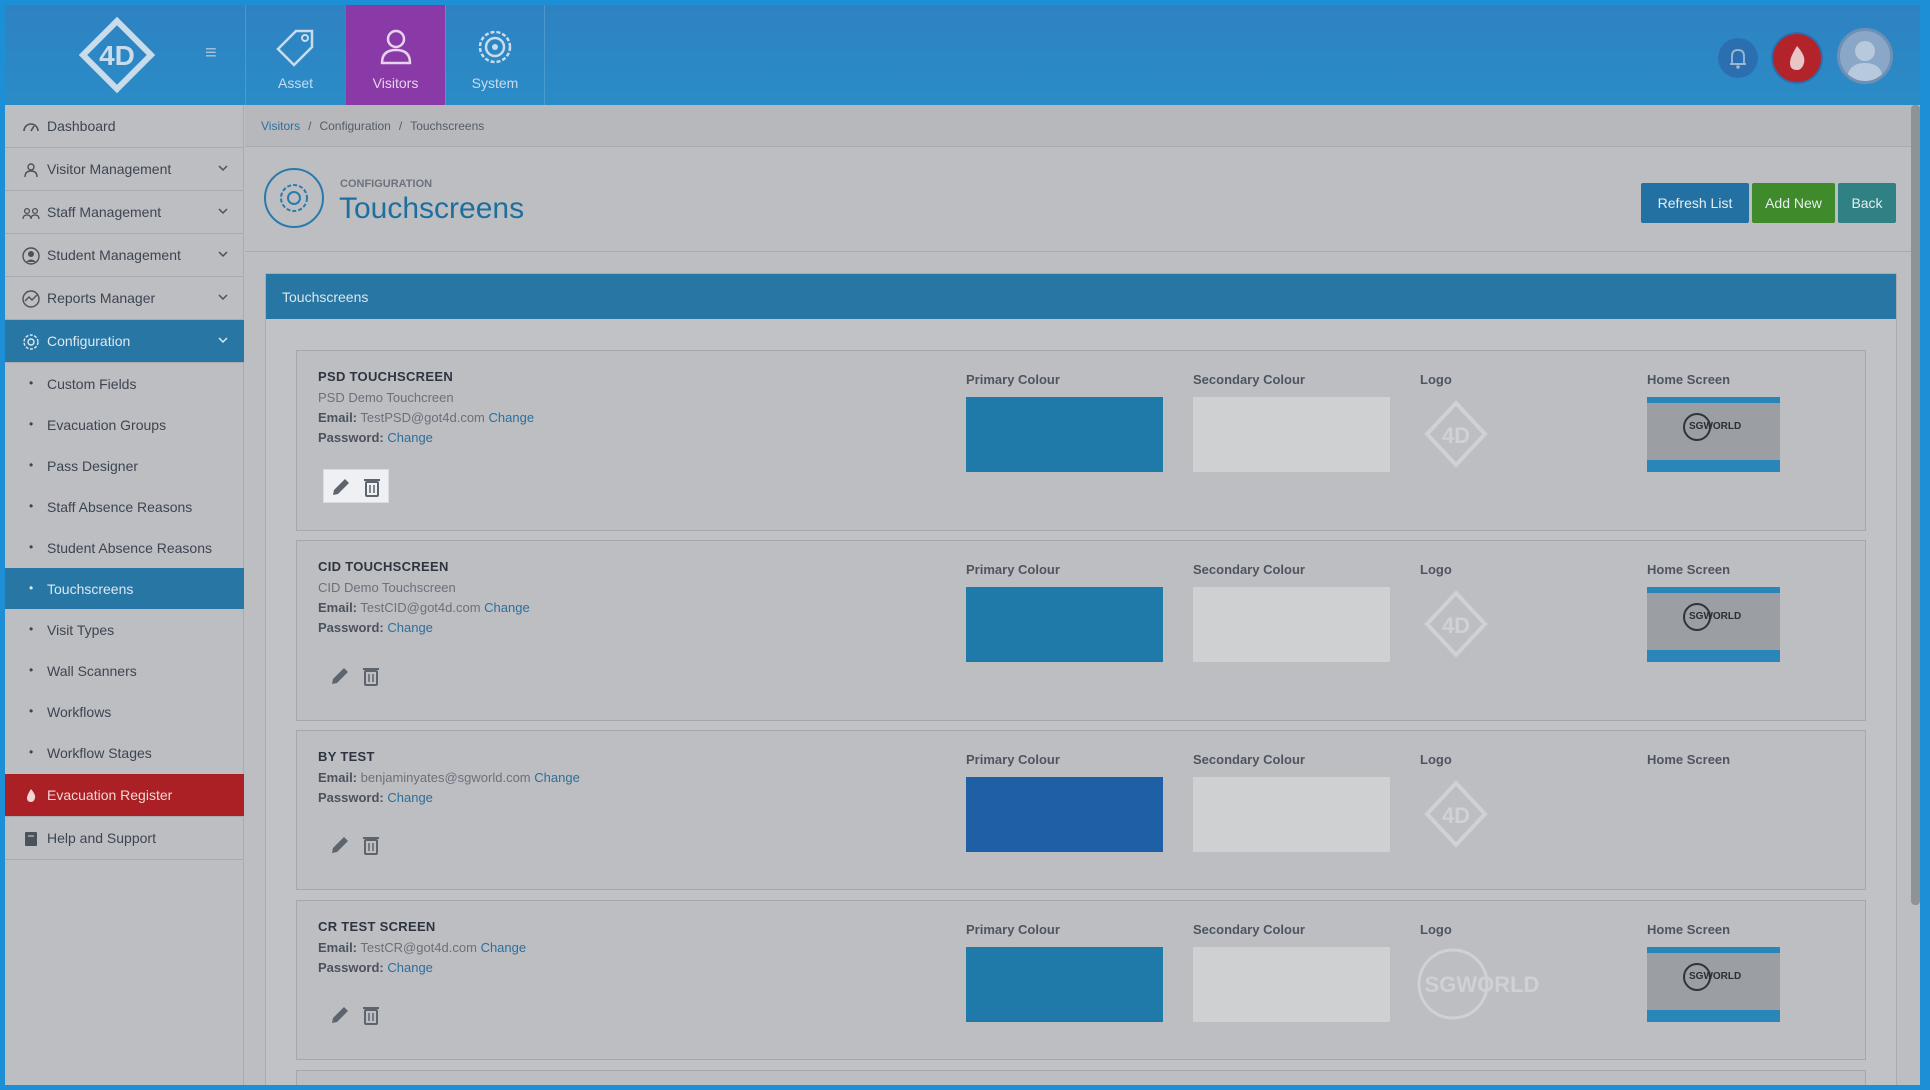 This screenshot has height=1090, width=1930. Describe the element at coordinates (124, 212) in the screenshot. I see `sidebar-item-staff-management: Staff Management` at that location.